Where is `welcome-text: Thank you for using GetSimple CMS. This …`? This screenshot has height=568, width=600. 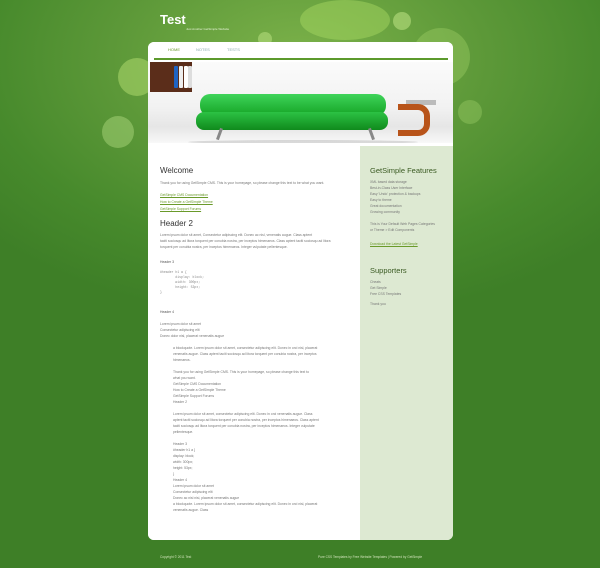 welcome-text: Thank you for using GetSimple CMS. This … is located at coordinates (242, 183).